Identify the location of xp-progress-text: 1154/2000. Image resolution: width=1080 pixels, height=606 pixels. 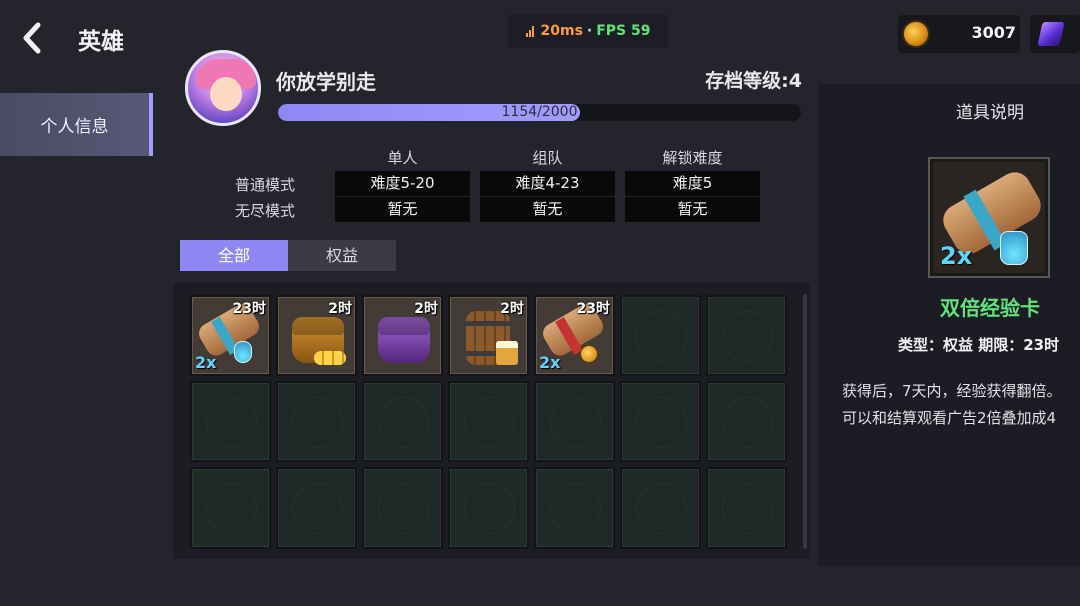
(539, 112).